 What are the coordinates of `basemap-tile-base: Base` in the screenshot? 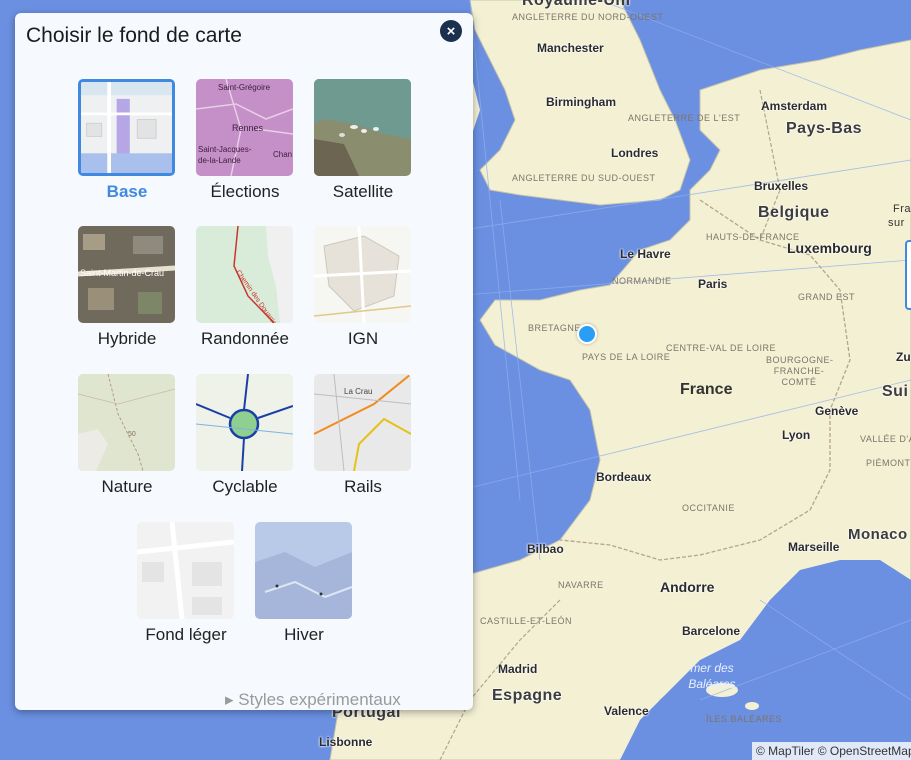 It's located at (127, 140).